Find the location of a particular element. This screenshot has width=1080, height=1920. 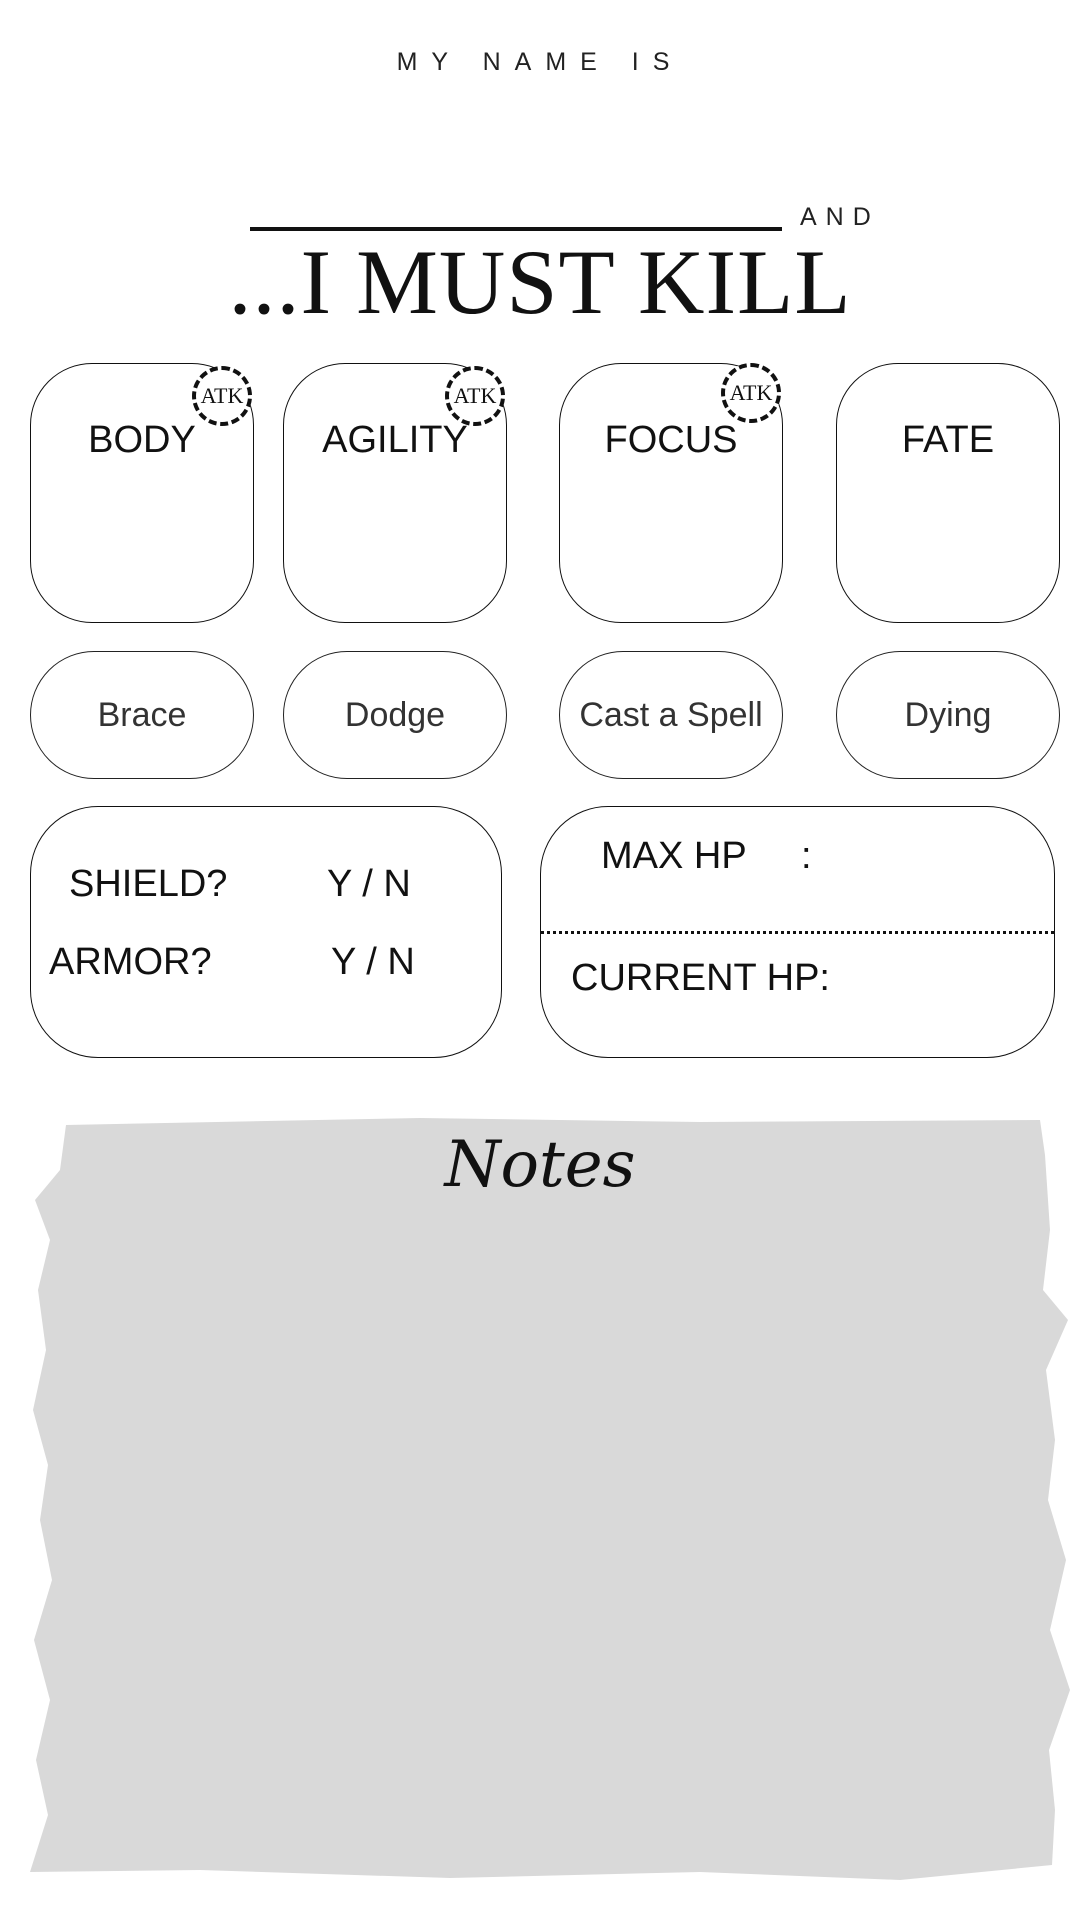

shield-label: SHIELD? is located at coordinates (148, 884).